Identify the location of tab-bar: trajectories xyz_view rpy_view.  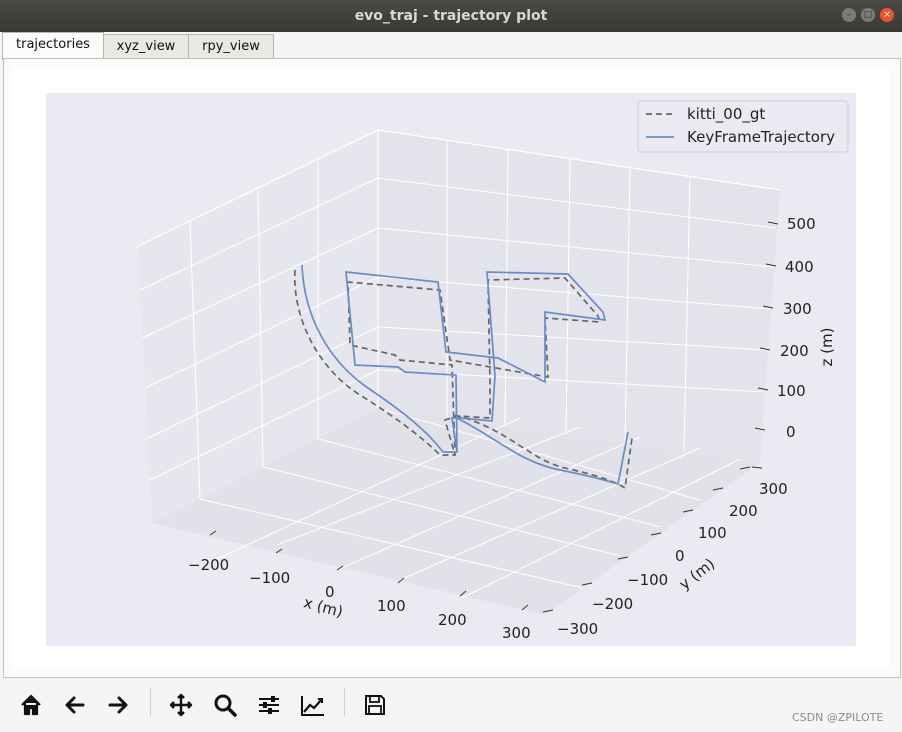
(451, 46).